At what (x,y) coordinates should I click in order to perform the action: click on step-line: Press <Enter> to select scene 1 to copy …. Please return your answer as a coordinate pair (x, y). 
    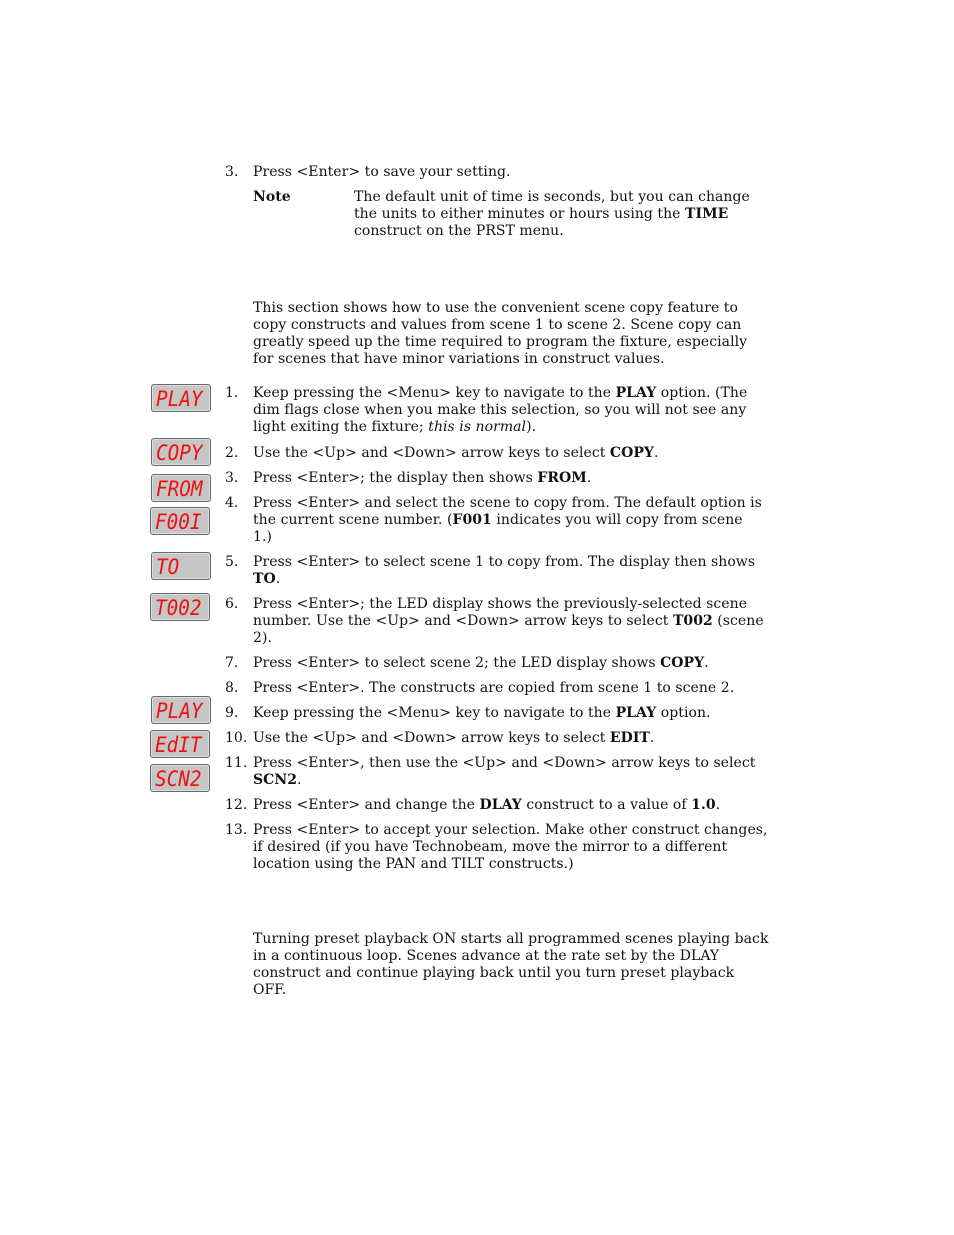
    Looking at the image, I should click on (504, 562).